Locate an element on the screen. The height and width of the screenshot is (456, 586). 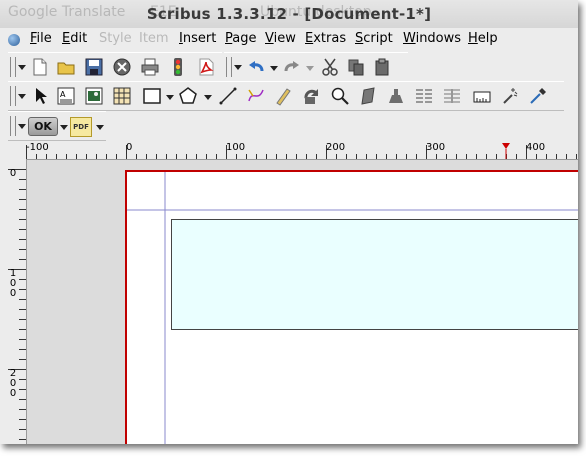
edit-text-icon is located at coordinates (396, 96).